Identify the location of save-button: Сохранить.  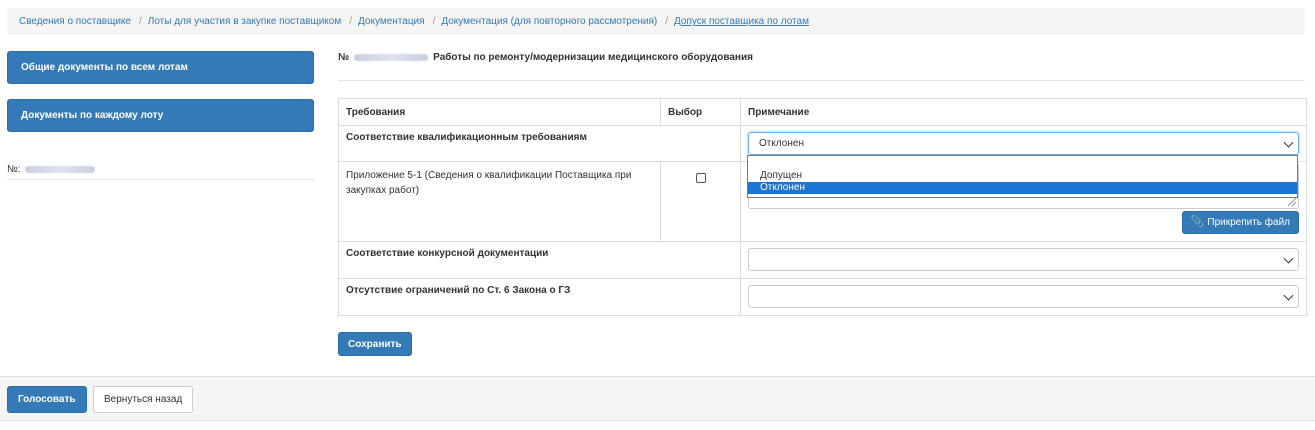
(375, 344).